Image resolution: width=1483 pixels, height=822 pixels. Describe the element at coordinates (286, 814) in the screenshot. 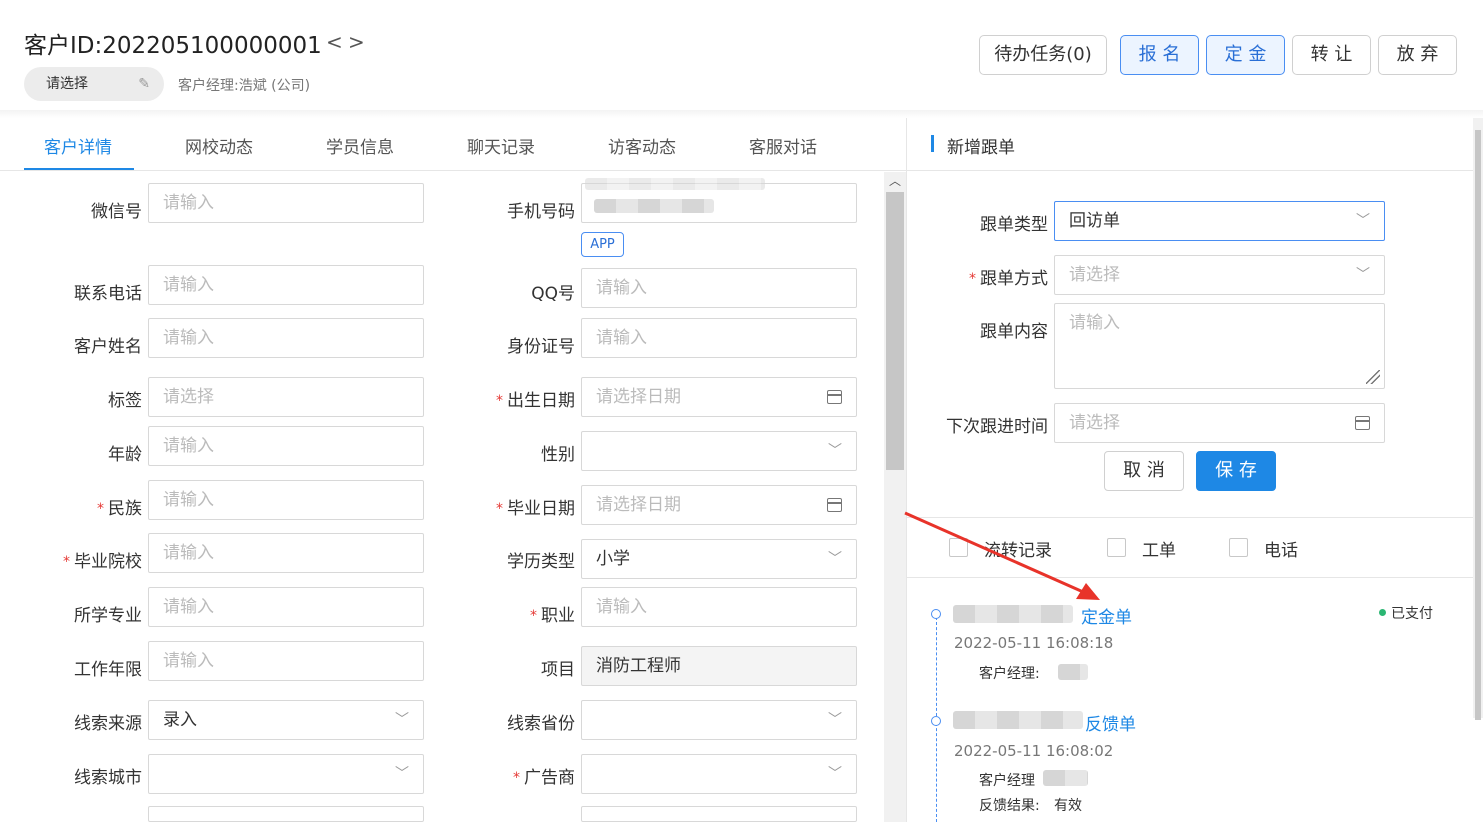

I see `next-row-input-left` at that location.